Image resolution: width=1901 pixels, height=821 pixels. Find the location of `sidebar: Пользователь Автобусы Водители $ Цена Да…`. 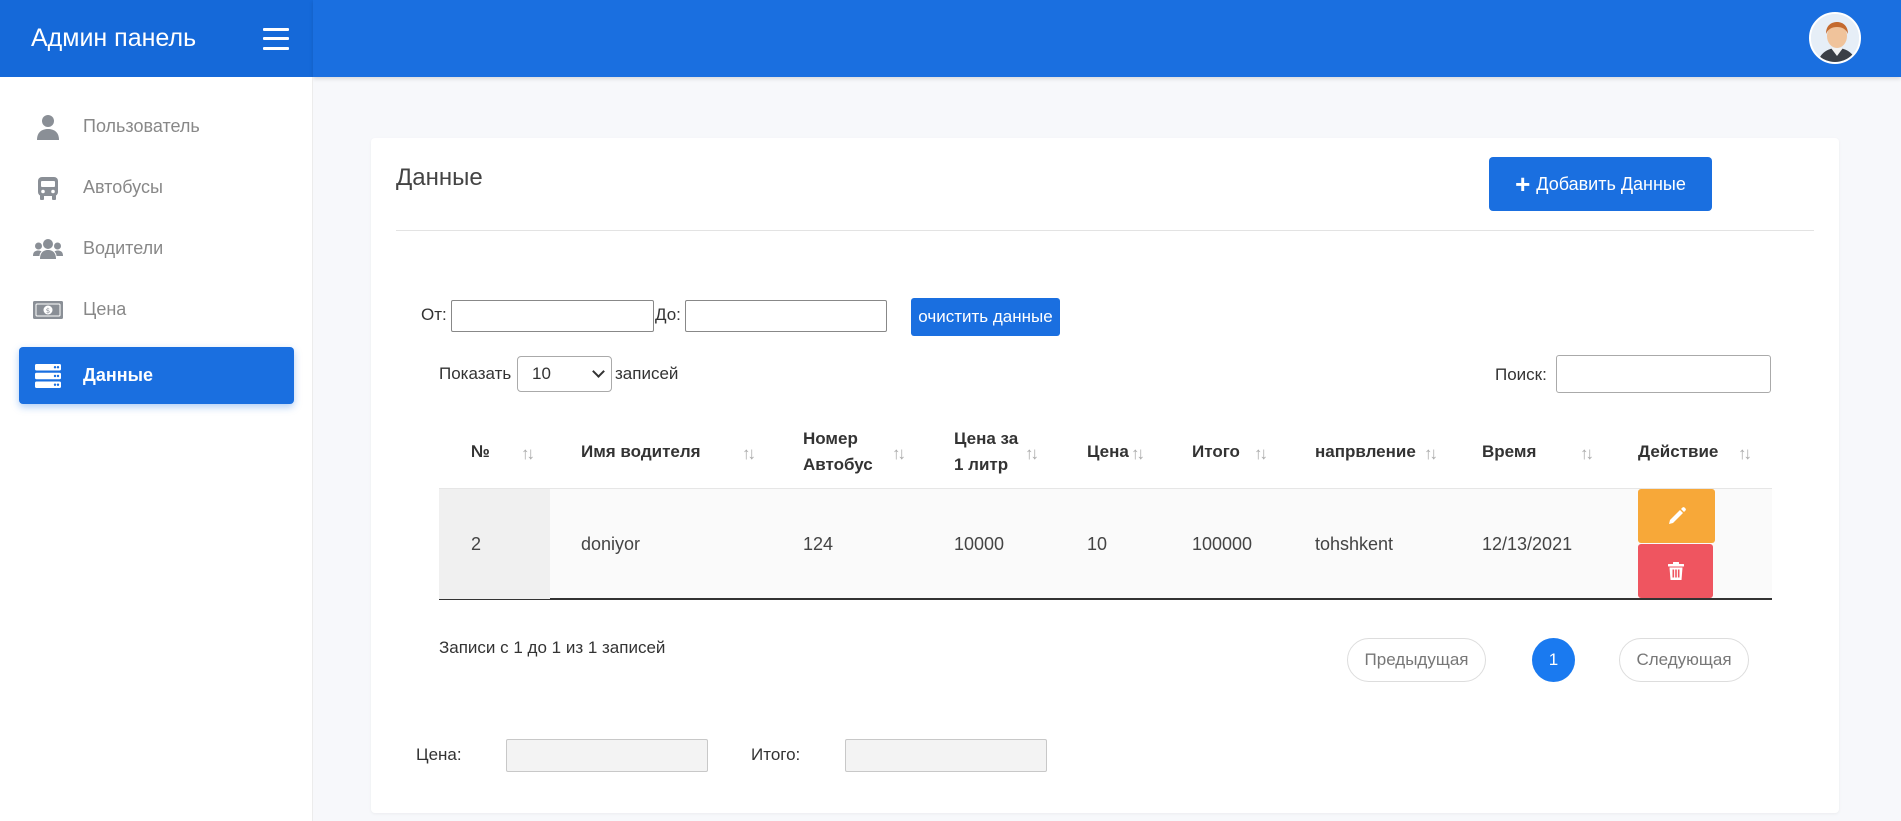

sidebar: Пользователь Автобусы Водители $ Цена Да… is located at coordinates (156, 449).